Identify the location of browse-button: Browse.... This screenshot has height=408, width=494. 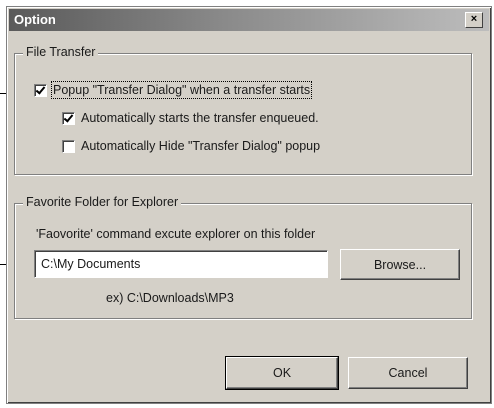
(400, 264).